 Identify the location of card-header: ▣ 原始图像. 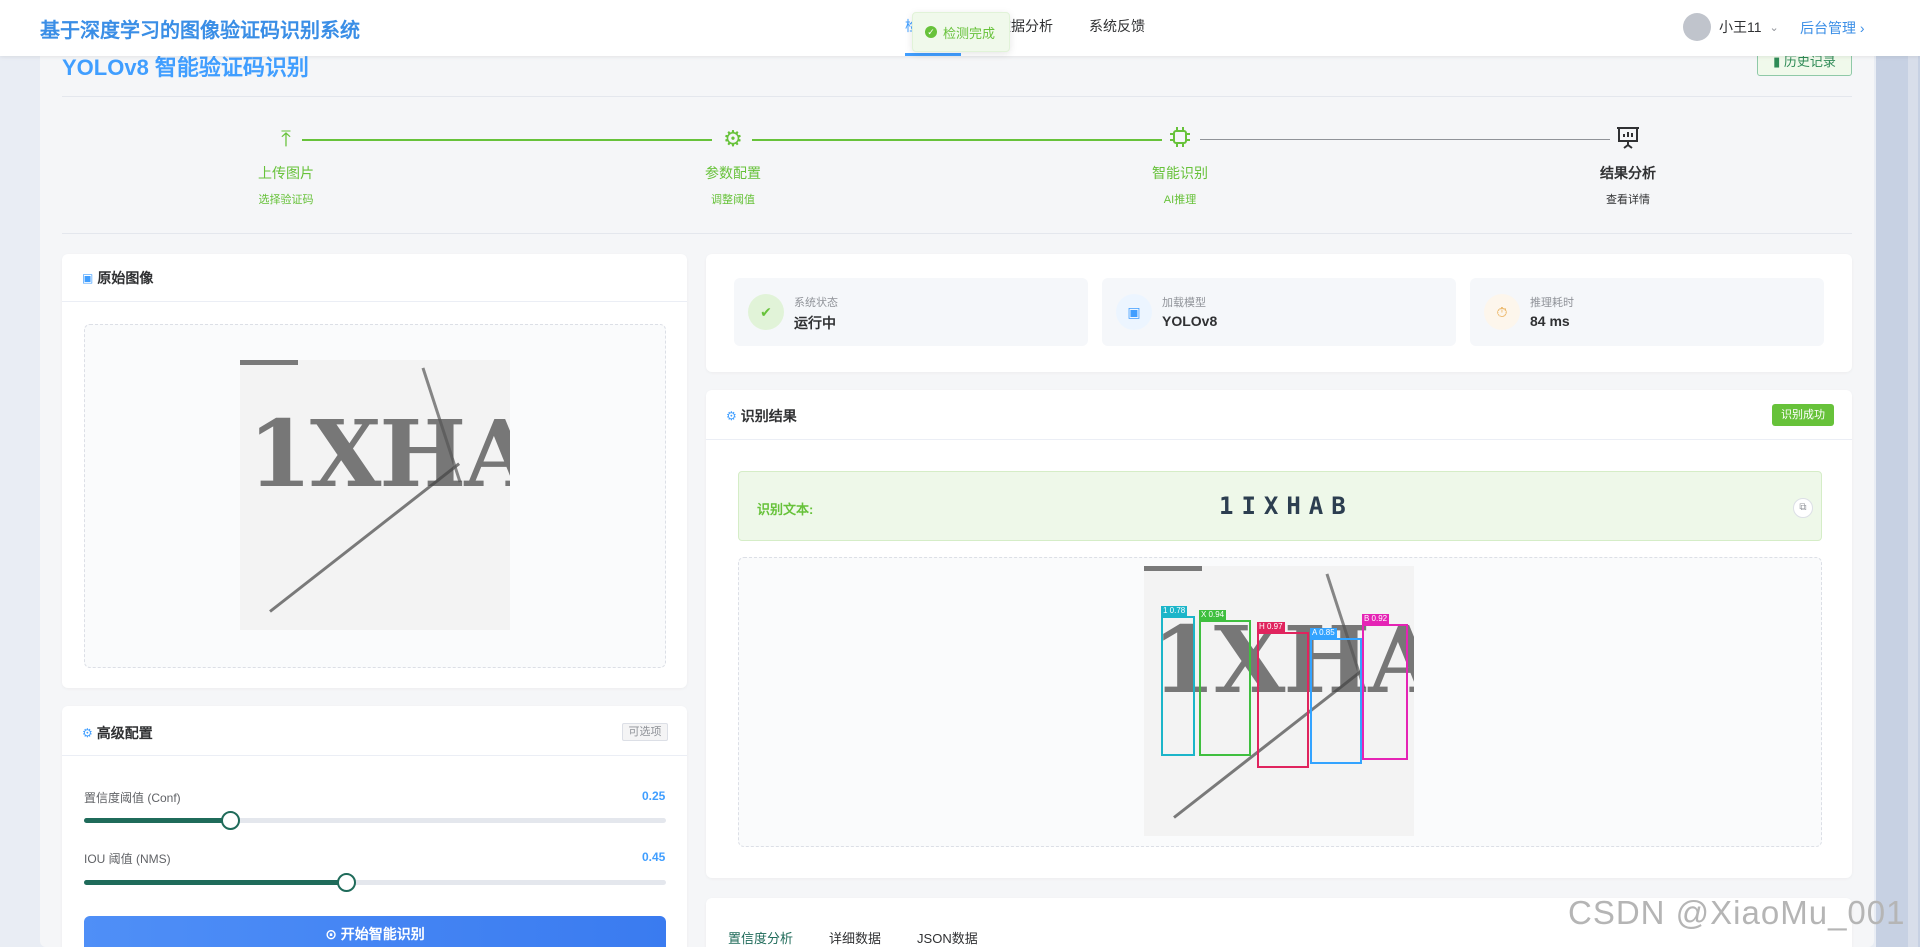
(374, 278).